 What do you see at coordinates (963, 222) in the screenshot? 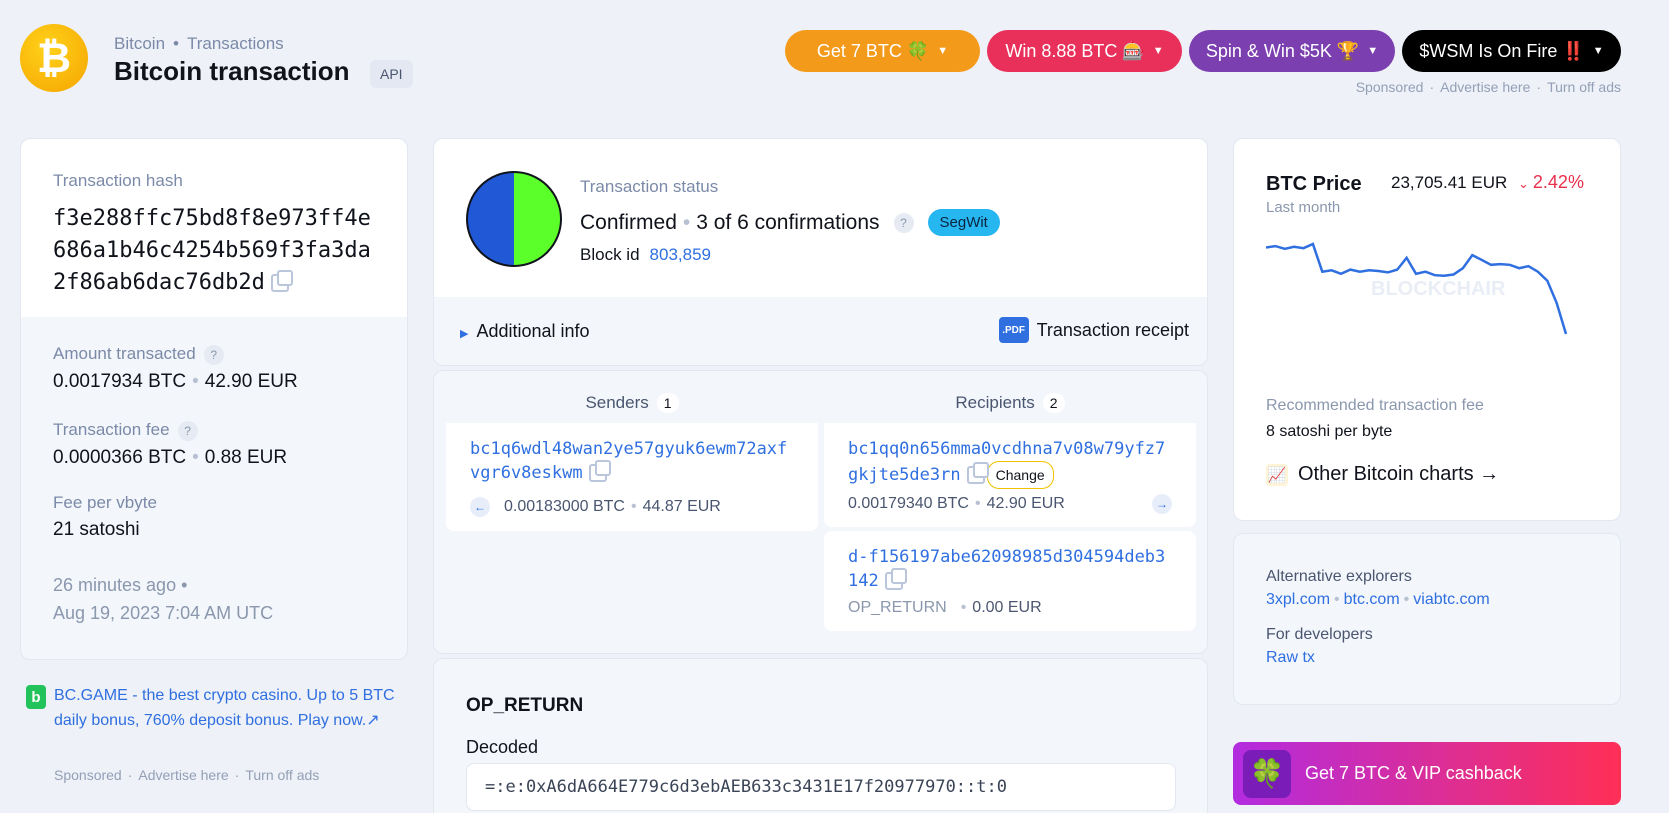
I see `segwit-badge: SegWit` at bounding box center [963, 222].